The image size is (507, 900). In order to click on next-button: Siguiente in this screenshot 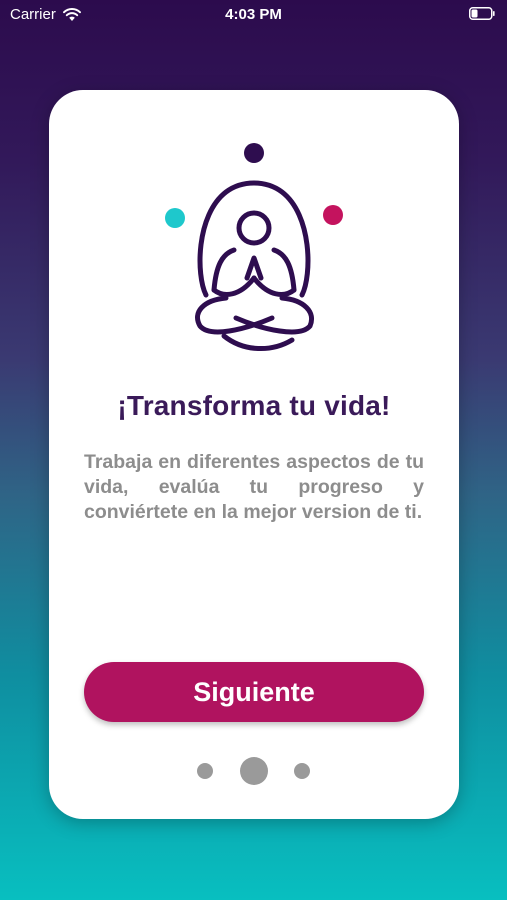, I will do `click(254, 692)`.